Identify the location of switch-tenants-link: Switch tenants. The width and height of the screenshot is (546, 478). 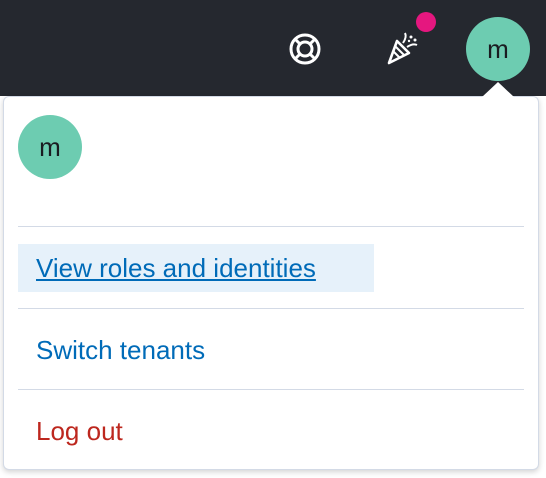
(178, 350).